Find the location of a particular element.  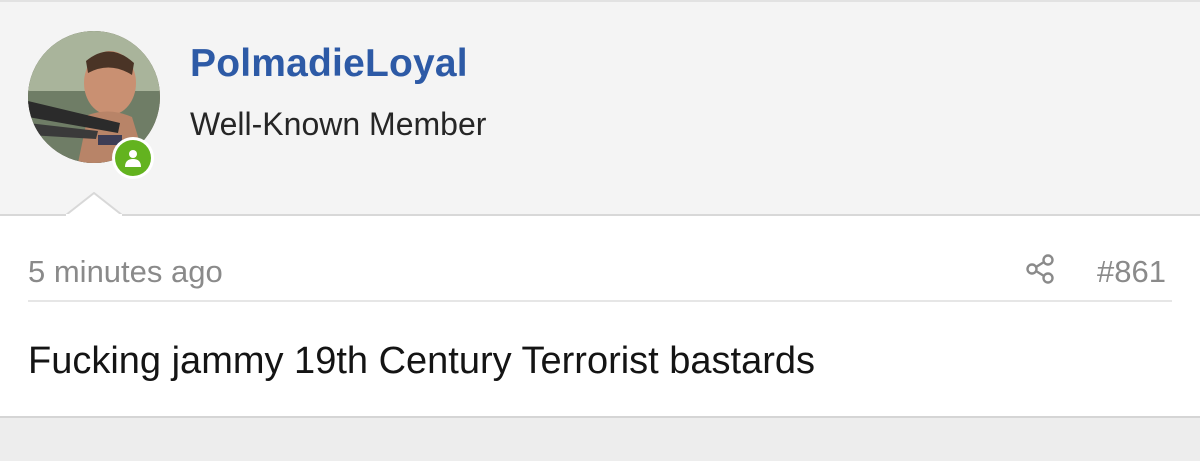

username-link: PolmadieLoyal is located at coordinates (329, 64).